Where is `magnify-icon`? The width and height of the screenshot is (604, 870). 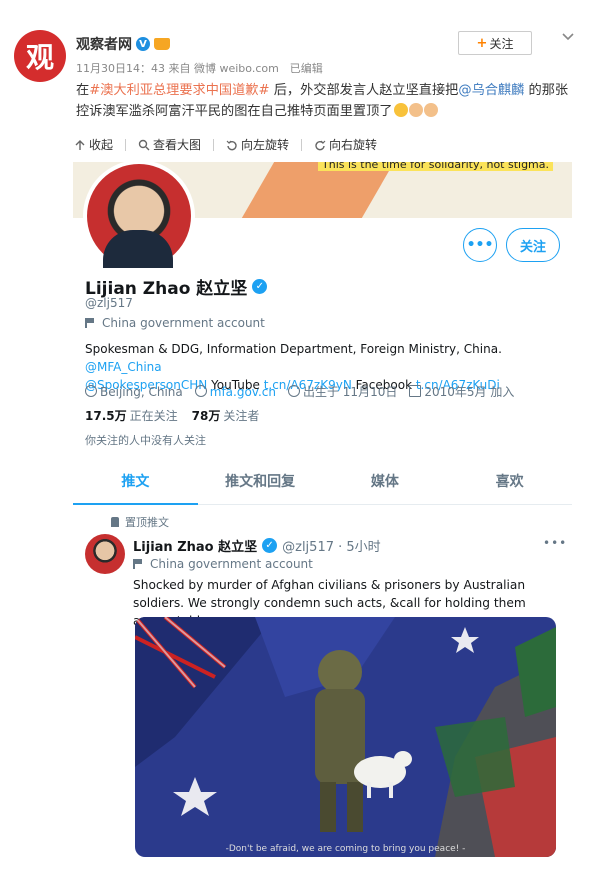 magnify-icon is located at coordinates (144, 144).